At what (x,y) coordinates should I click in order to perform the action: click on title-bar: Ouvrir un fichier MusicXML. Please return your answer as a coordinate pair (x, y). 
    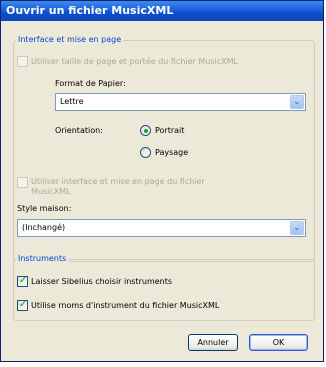
    Looking at the image, I should click on (162, 11).